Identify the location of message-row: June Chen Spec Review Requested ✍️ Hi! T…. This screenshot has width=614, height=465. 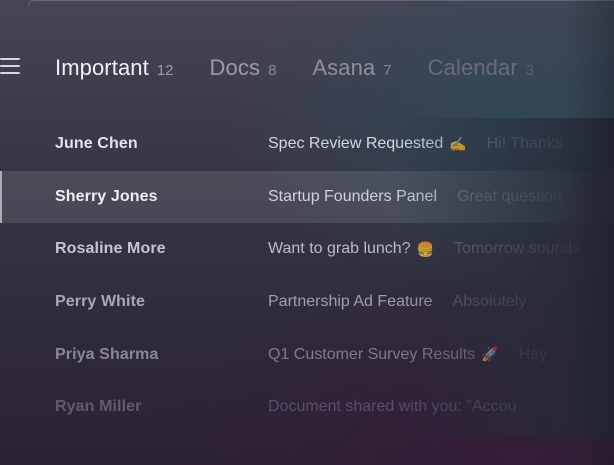
(307, 144).